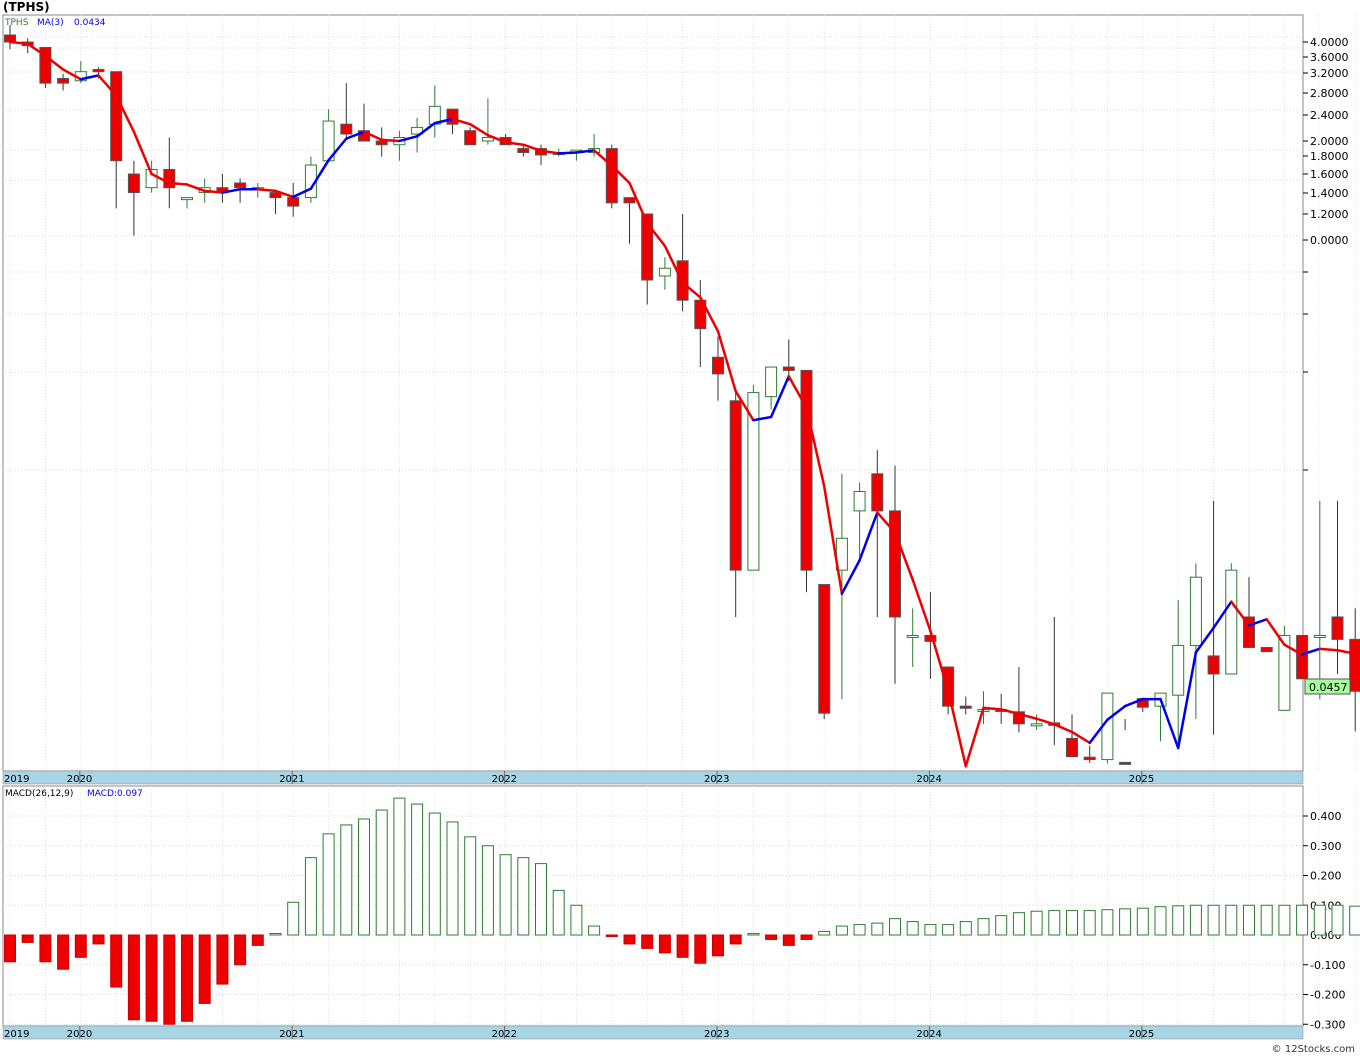 The height and width of the screenshot is (1060, 1360). I want to click on macd-y-tick-label: 0.200, so click(1326, 876).